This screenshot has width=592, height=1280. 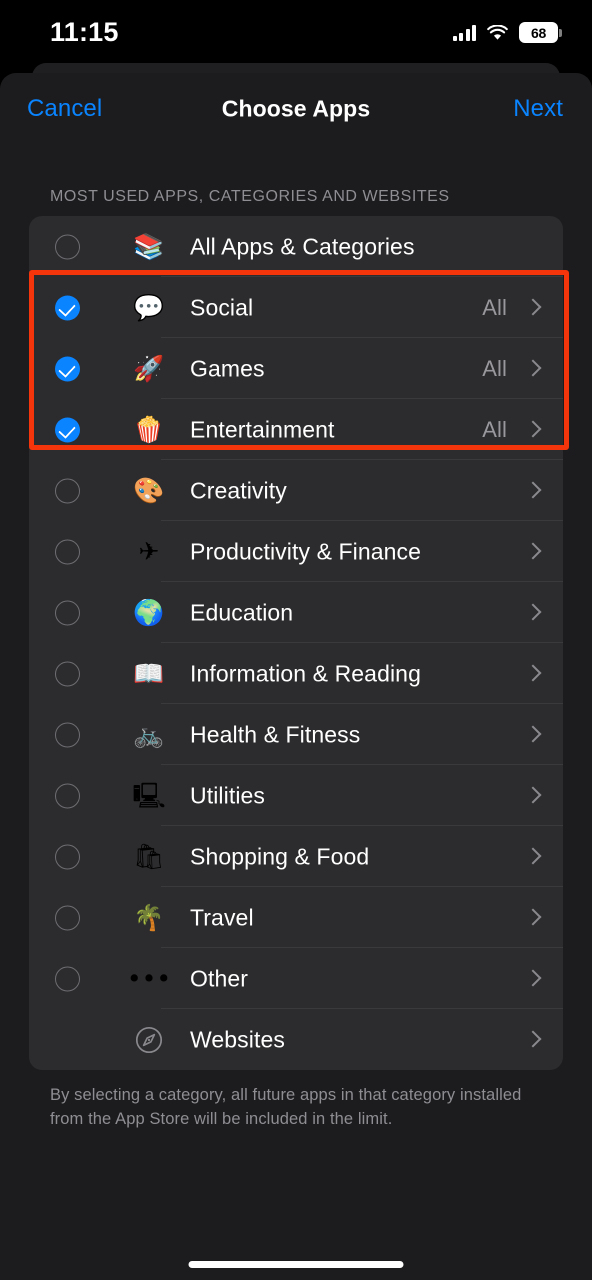 What do you see at coordinates (296, 917) in the screenshot?
I see `category-row-travel: 🌴 Travel` at bounding box center [296, 917].